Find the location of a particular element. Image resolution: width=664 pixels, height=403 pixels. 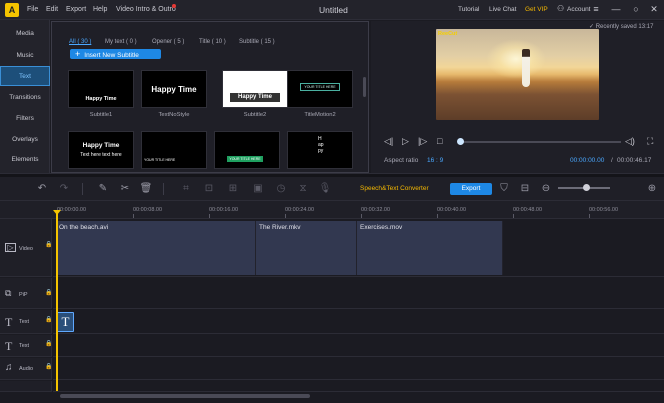

edit-icon: ✎ is located at coordinates (103, 189).